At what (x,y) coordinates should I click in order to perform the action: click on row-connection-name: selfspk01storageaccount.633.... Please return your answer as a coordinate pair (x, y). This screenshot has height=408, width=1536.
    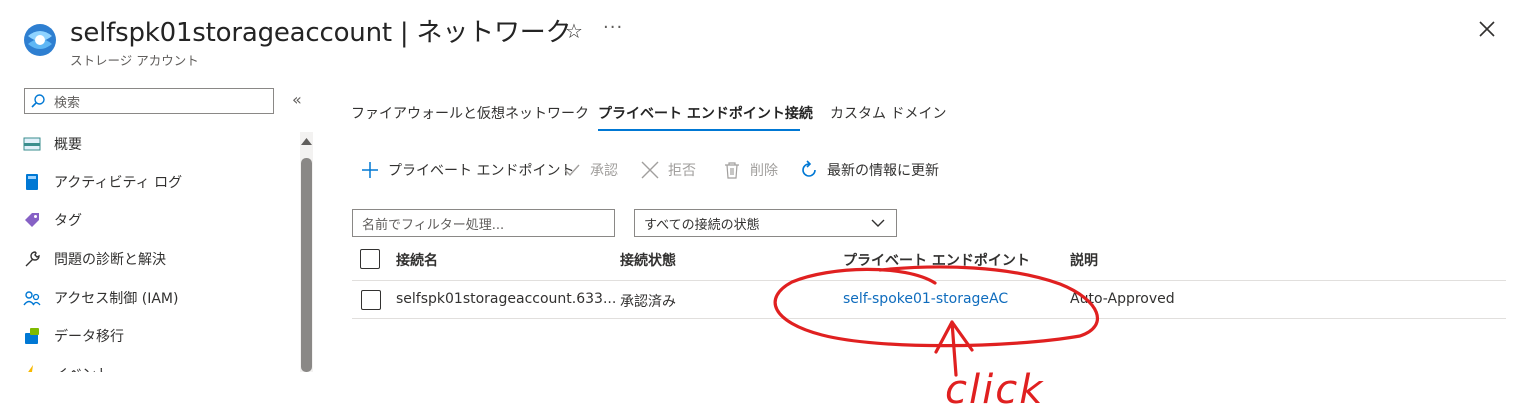
    Looking at the image, I should click on (506, 299).